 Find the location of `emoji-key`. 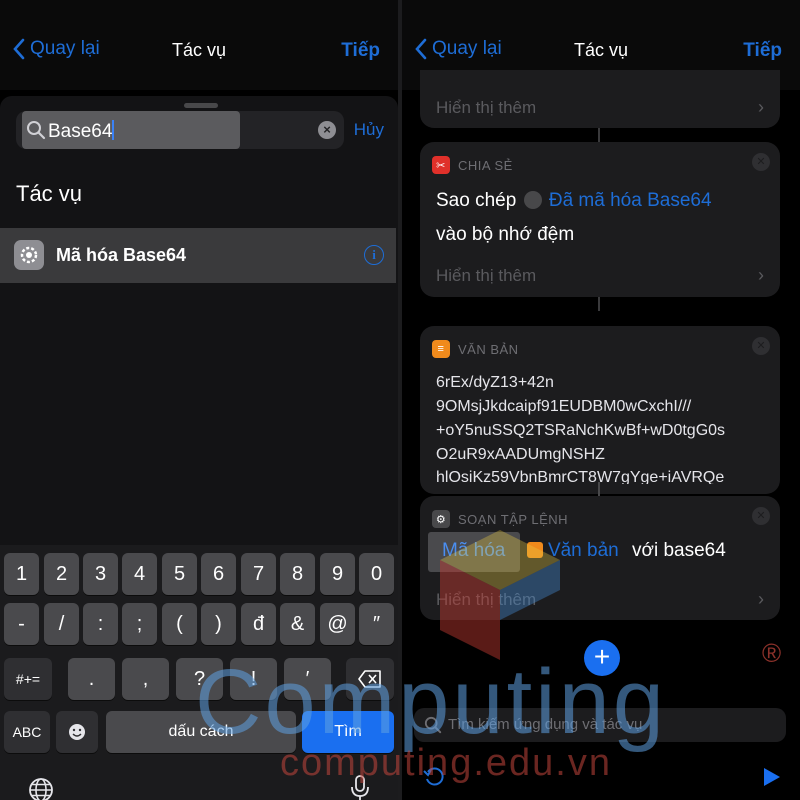

emoji-key is located at coordinates (77, 732).